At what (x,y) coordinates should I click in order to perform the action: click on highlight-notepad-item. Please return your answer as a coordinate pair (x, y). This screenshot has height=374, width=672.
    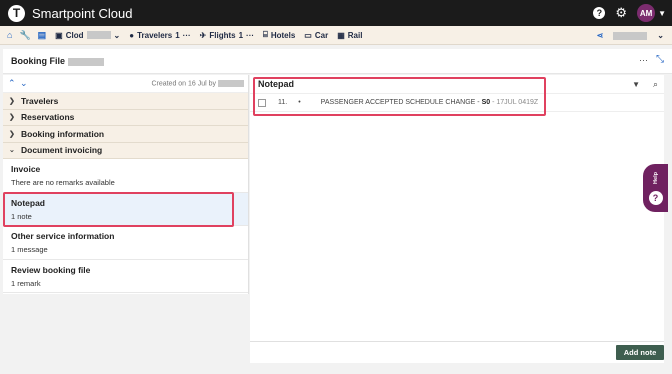
    Looking at the image, I should click on (118, 209).